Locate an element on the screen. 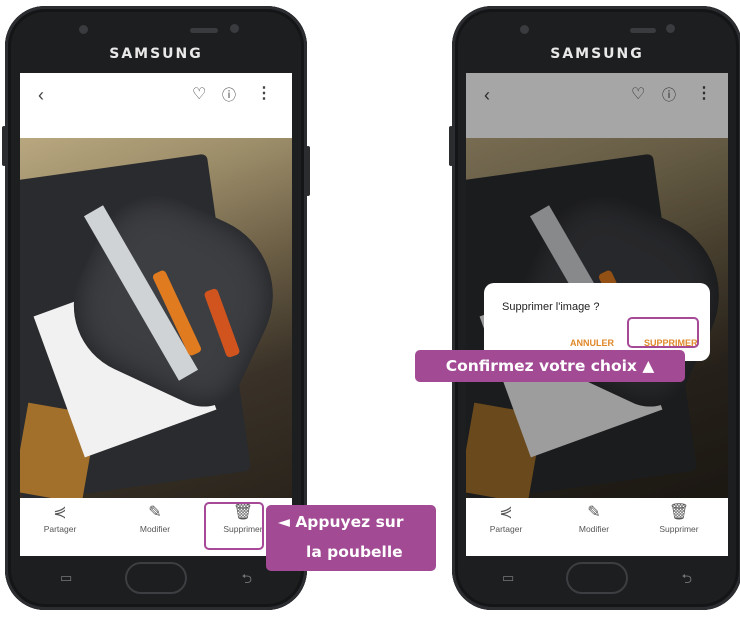 The image size is (740, 617). info-icon: ⓘ is located at coordinates (229, 95).